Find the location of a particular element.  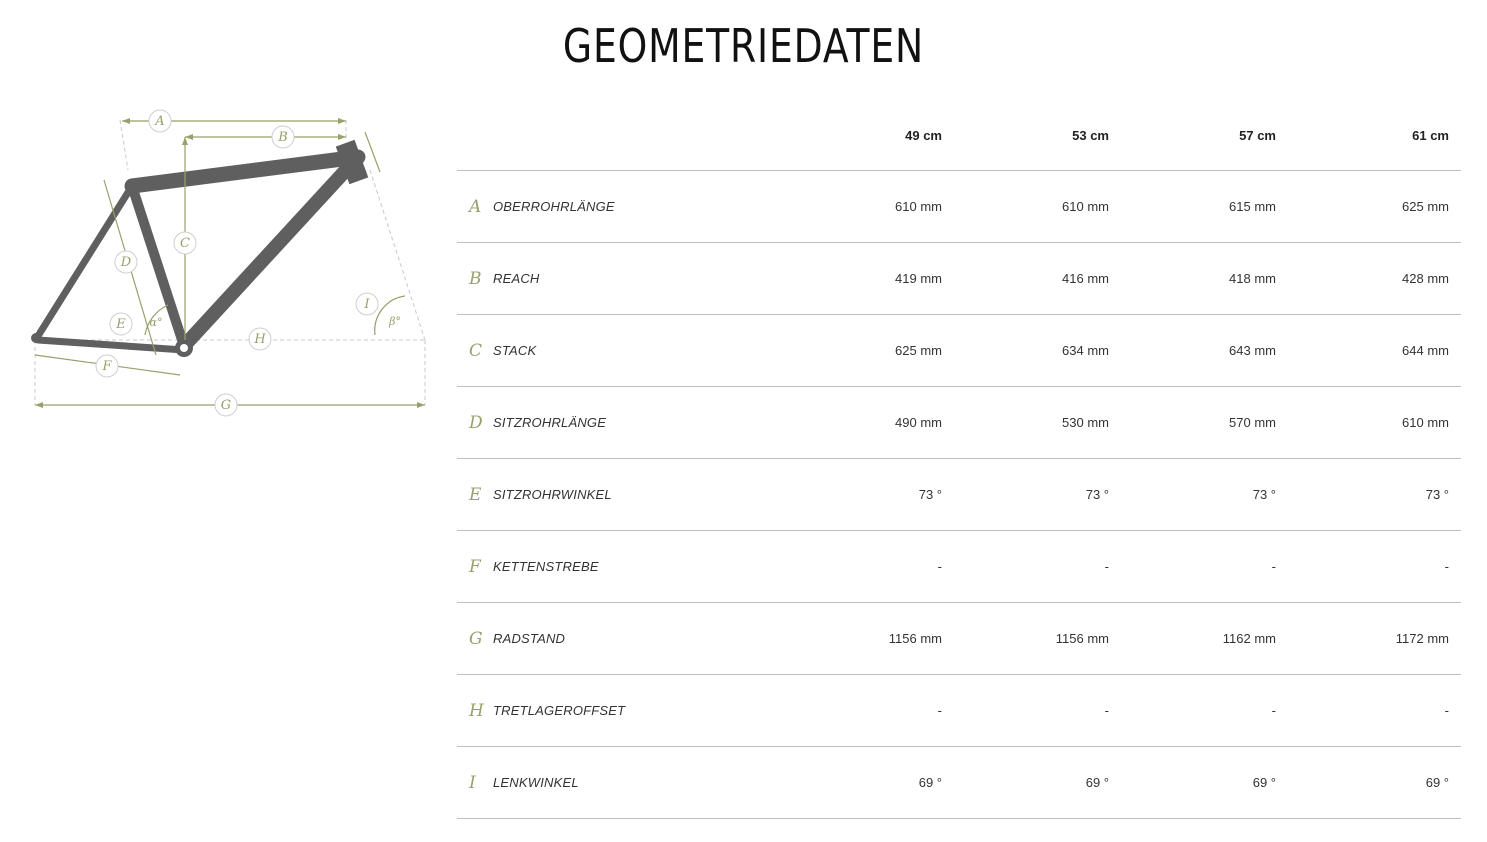

label-b-marker: B is located at coordinates (283, 137).